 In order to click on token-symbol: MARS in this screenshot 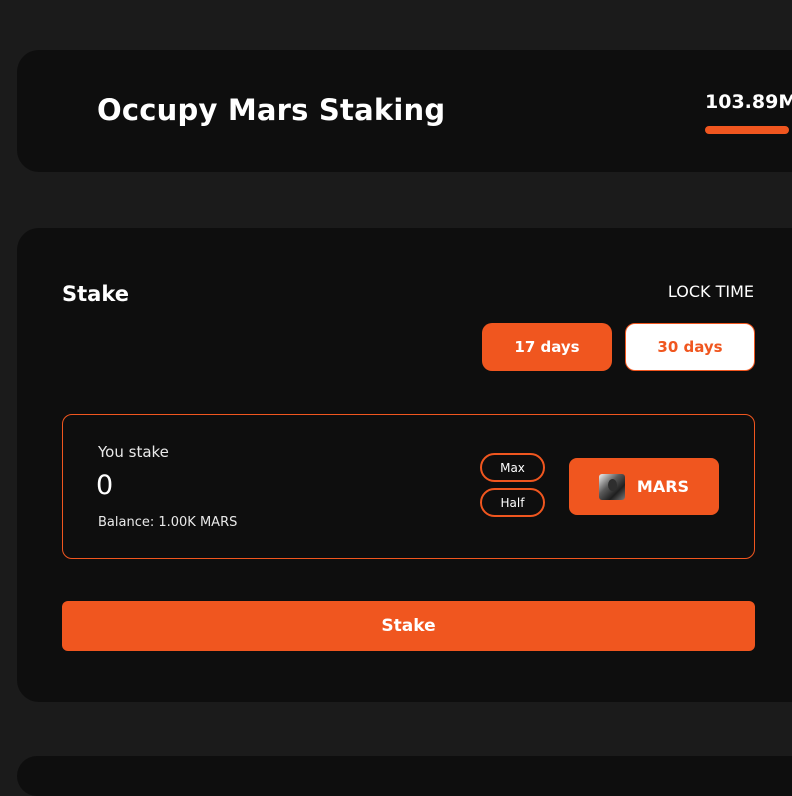, I will do `click(663, 486)`.